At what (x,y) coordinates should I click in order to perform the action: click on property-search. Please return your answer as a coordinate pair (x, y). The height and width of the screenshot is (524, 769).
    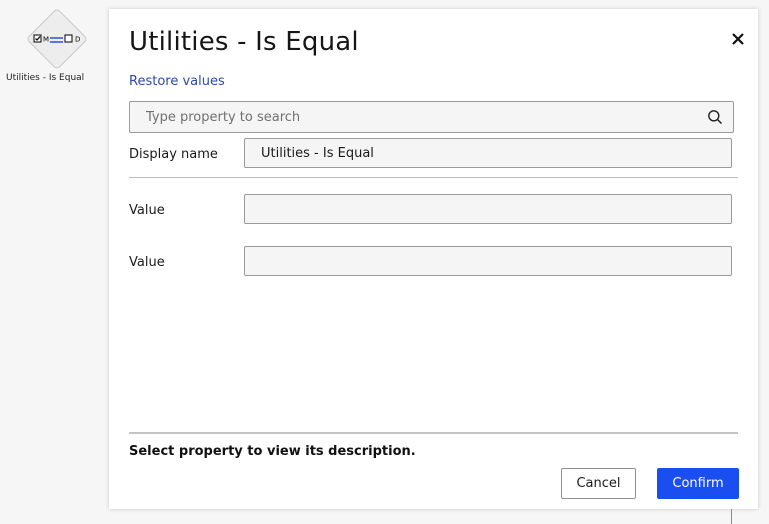
    Looking at the image, I should click on (431, 117).